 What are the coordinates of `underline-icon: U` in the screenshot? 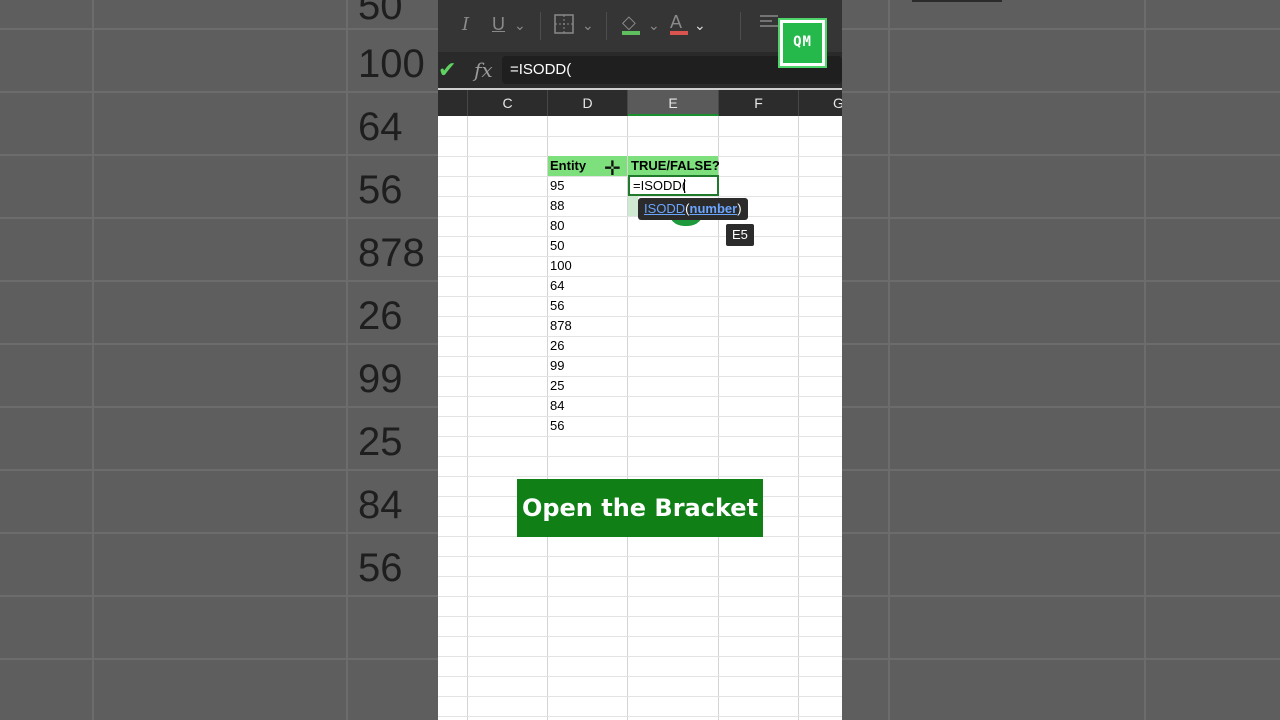 It's located at (498, 24).